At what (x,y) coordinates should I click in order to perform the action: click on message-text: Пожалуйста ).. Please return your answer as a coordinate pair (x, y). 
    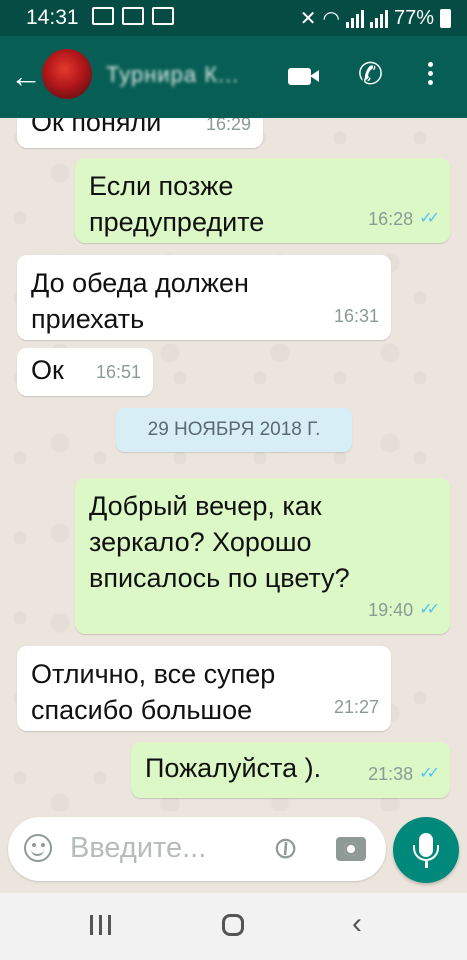
    Looking at the image, I should click on (233, 768).